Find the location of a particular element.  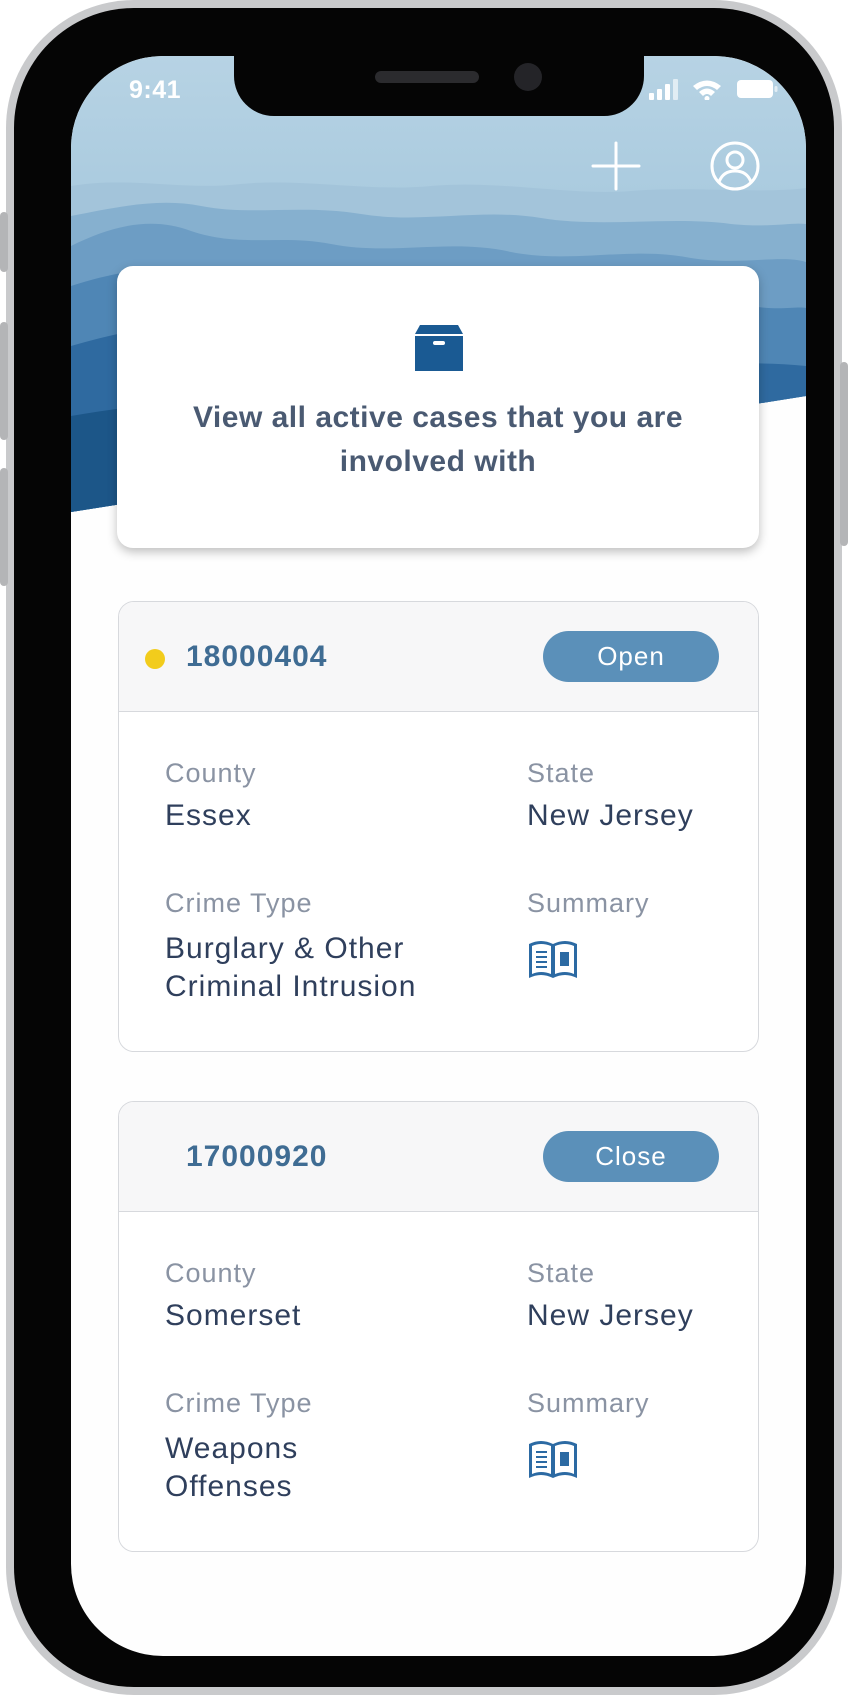

profile-button is located at coordinates (735, 166).